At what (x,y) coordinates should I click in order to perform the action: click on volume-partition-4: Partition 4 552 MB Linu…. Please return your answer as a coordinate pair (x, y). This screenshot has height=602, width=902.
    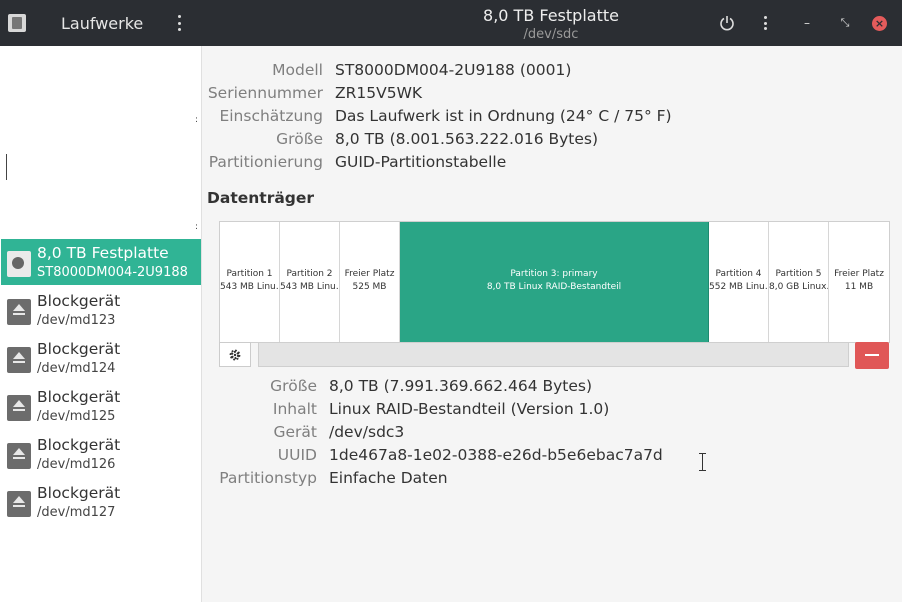
    Looking at the image, I should click on (739, 282).